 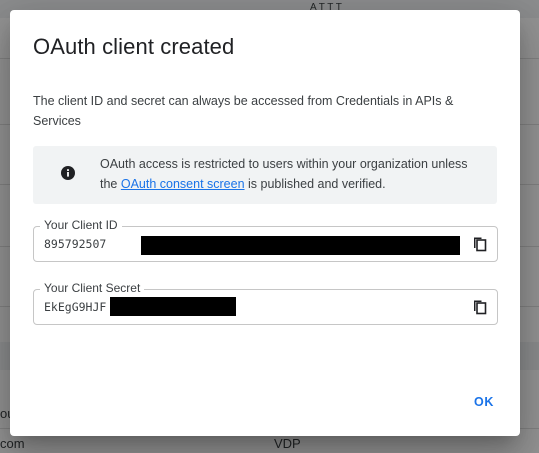 I want to click on copy-client-secret-button, so click(x=480, y=307).